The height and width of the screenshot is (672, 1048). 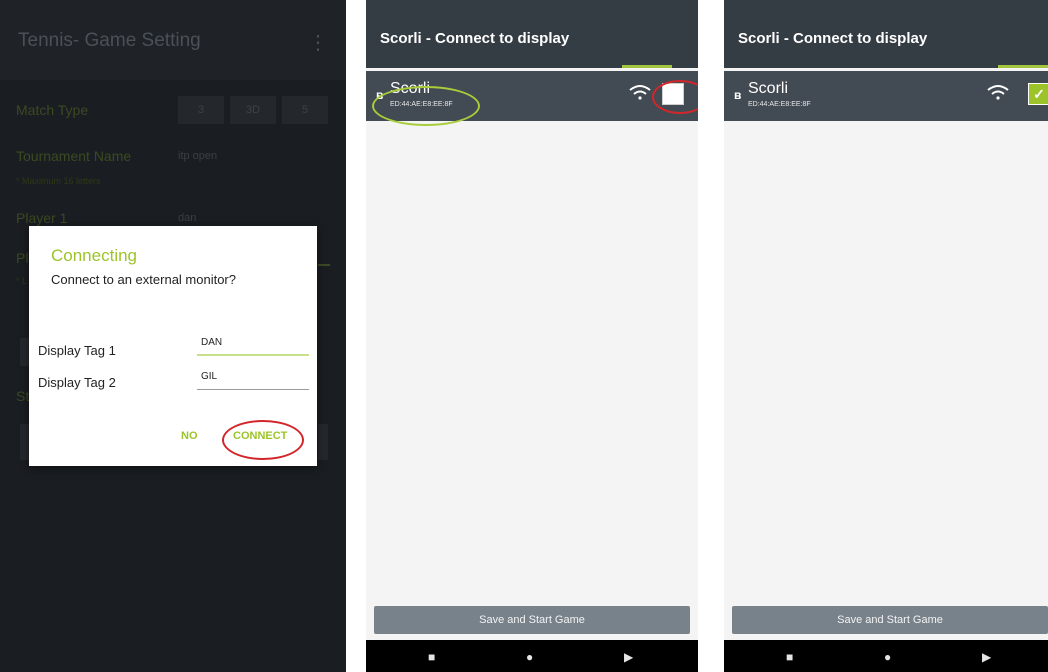 I want to click on setting-button-partial, so click(x=323, y=442).